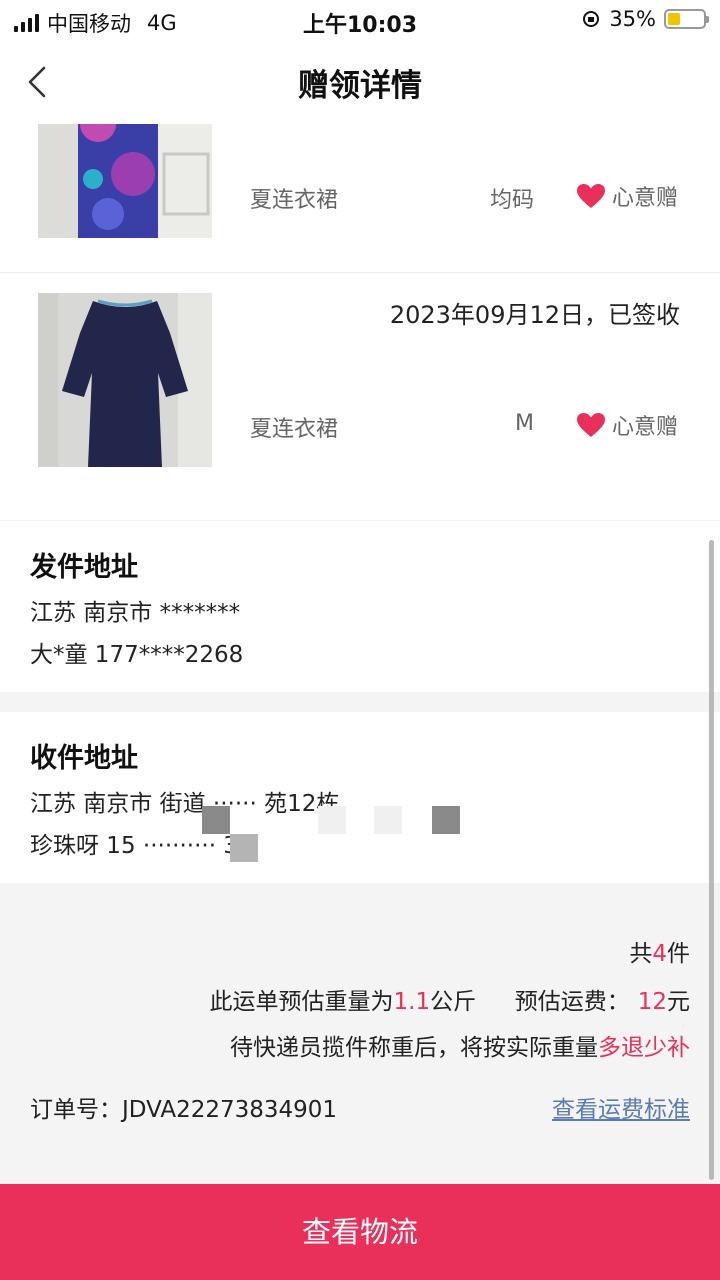  Describe the element at coordinates (524, 423) in the screenshot. I see `item-size: M` at that location.